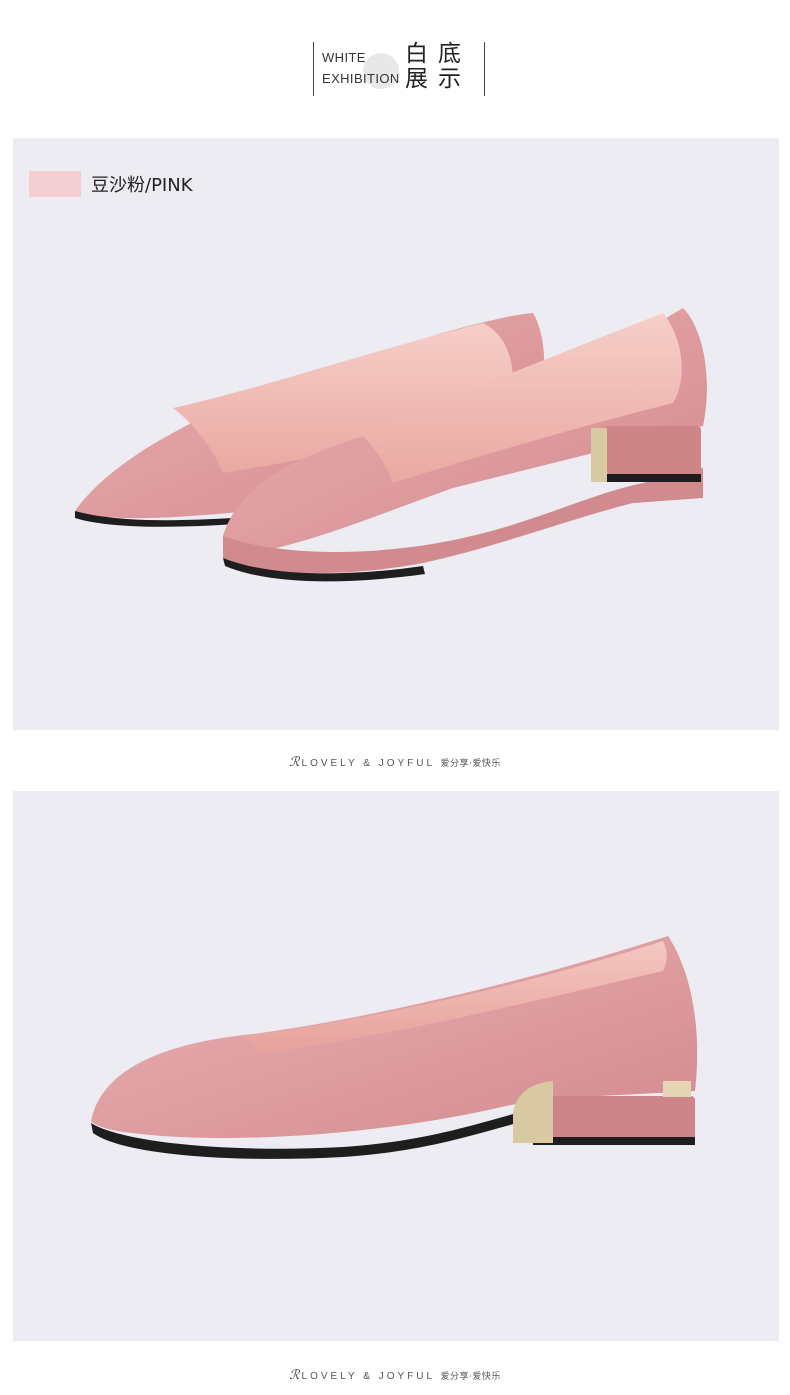  I want to click on section-header: WHITE EXHIBITION 白底 展示, so click(399, 69).